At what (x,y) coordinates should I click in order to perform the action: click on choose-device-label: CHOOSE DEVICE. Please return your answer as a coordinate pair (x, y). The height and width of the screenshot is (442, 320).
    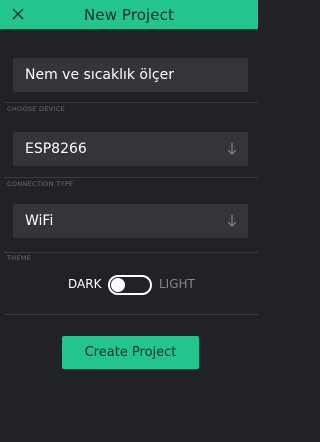
    Looking at the image, I should click on (36, 109).